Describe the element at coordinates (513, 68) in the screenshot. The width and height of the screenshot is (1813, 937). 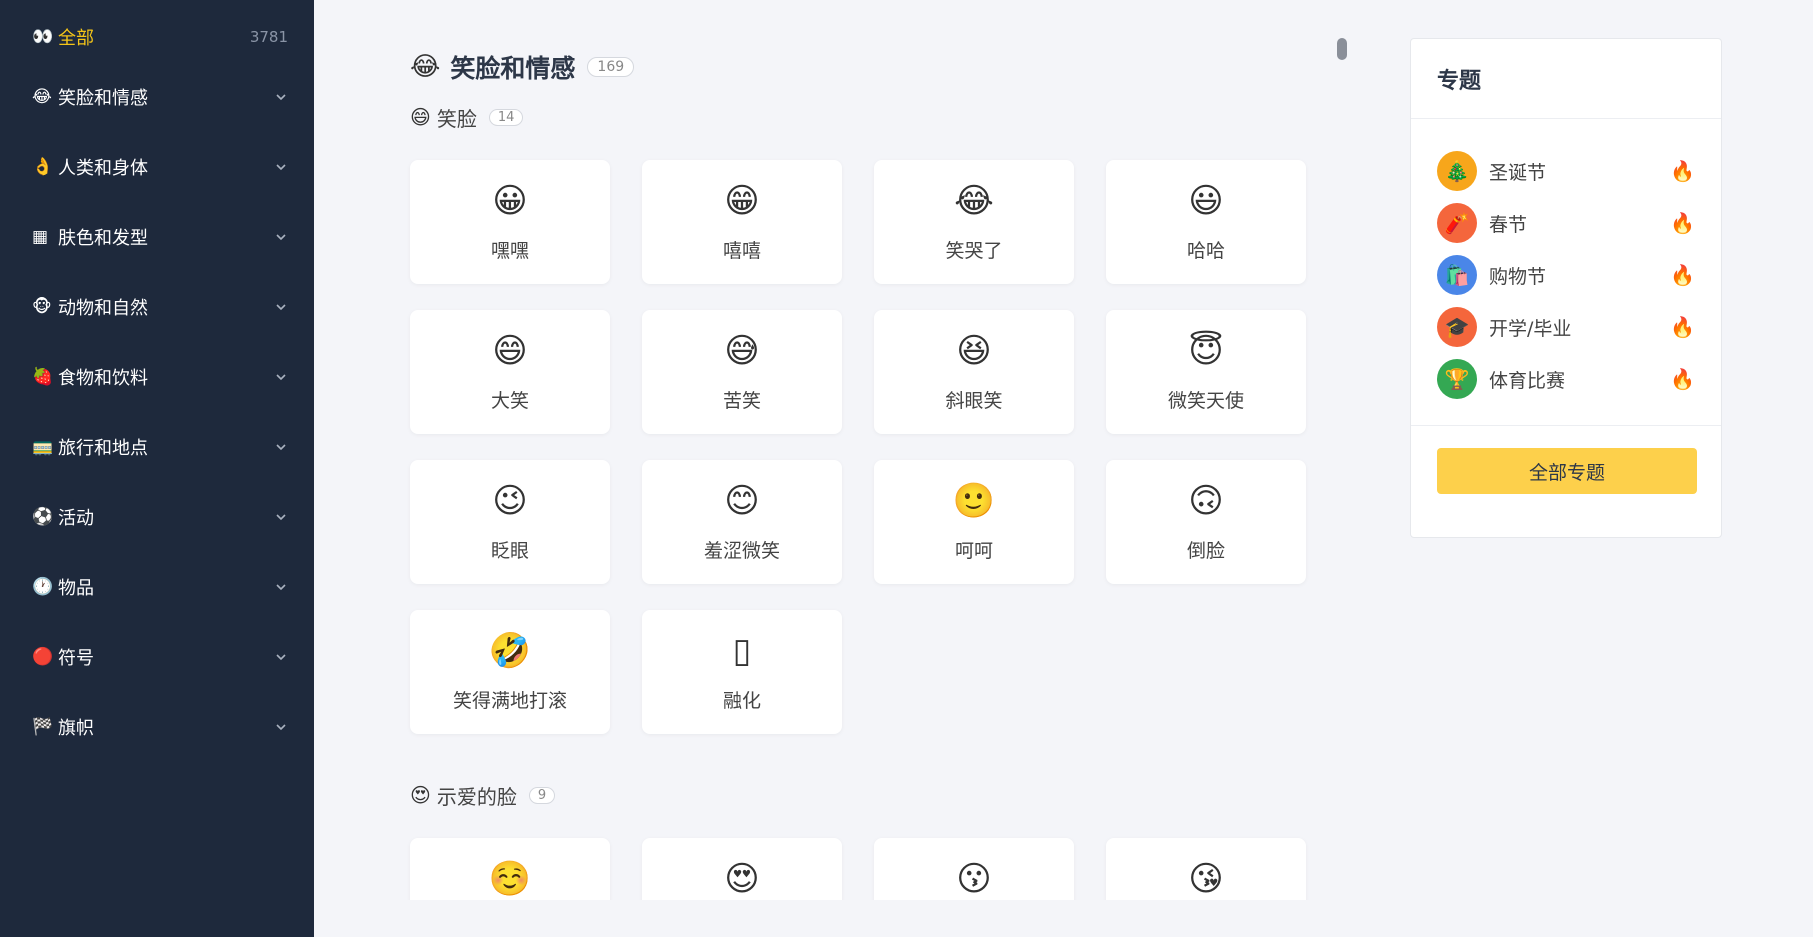
I see `section-title: 笑脸和情感` at that location.